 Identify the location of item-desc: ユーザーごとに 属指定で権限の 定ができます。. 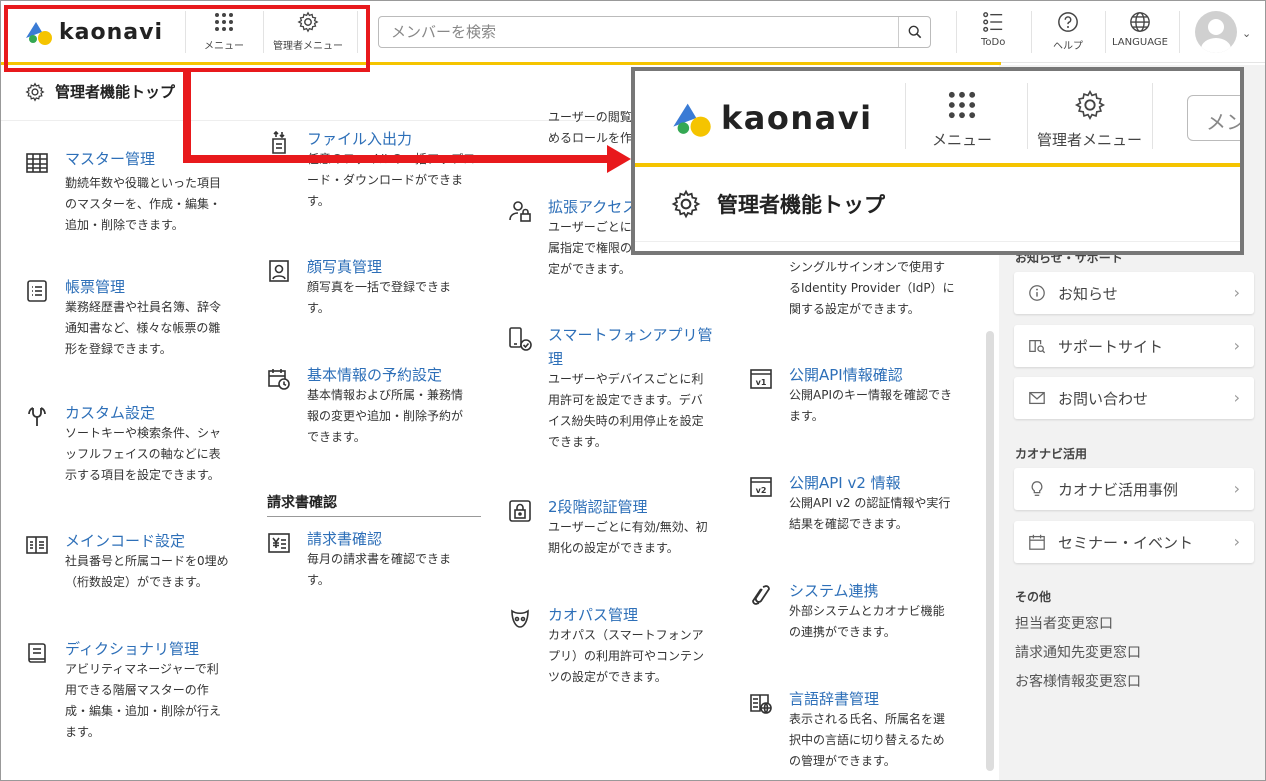
(590, 248).